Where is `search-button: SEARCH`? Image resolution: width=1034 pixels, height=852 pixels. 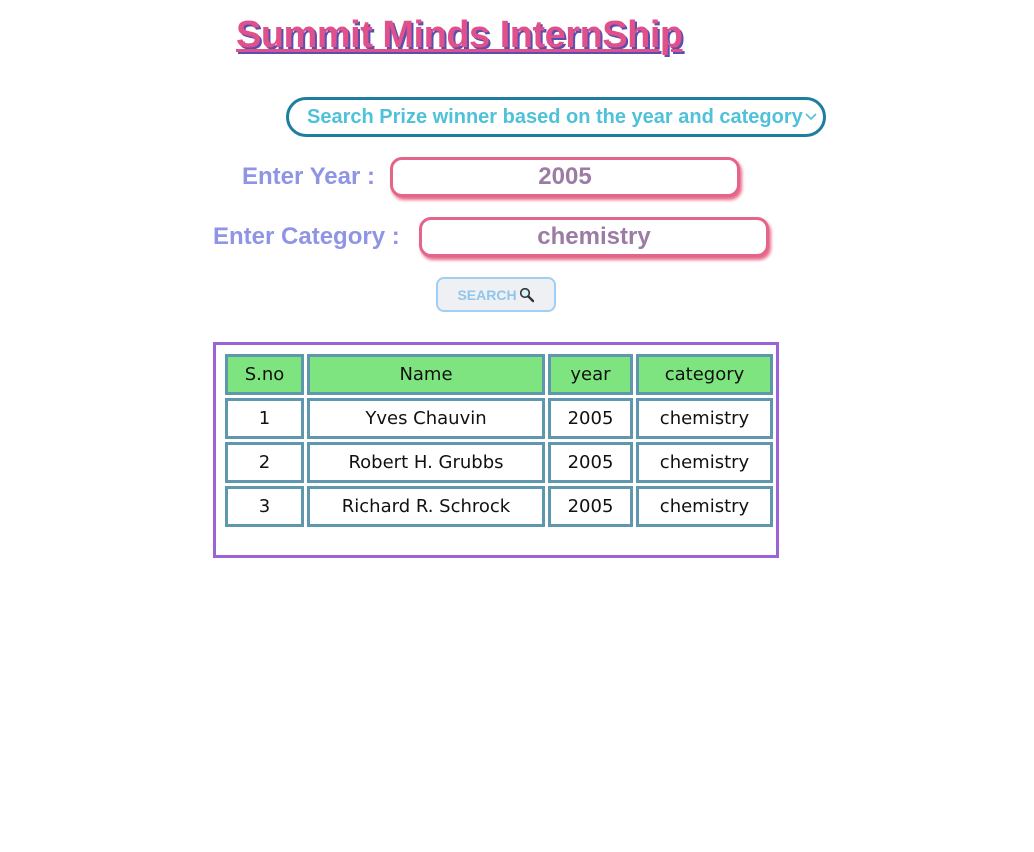 search-button: SEARCH is located at coordinates (496, 294).